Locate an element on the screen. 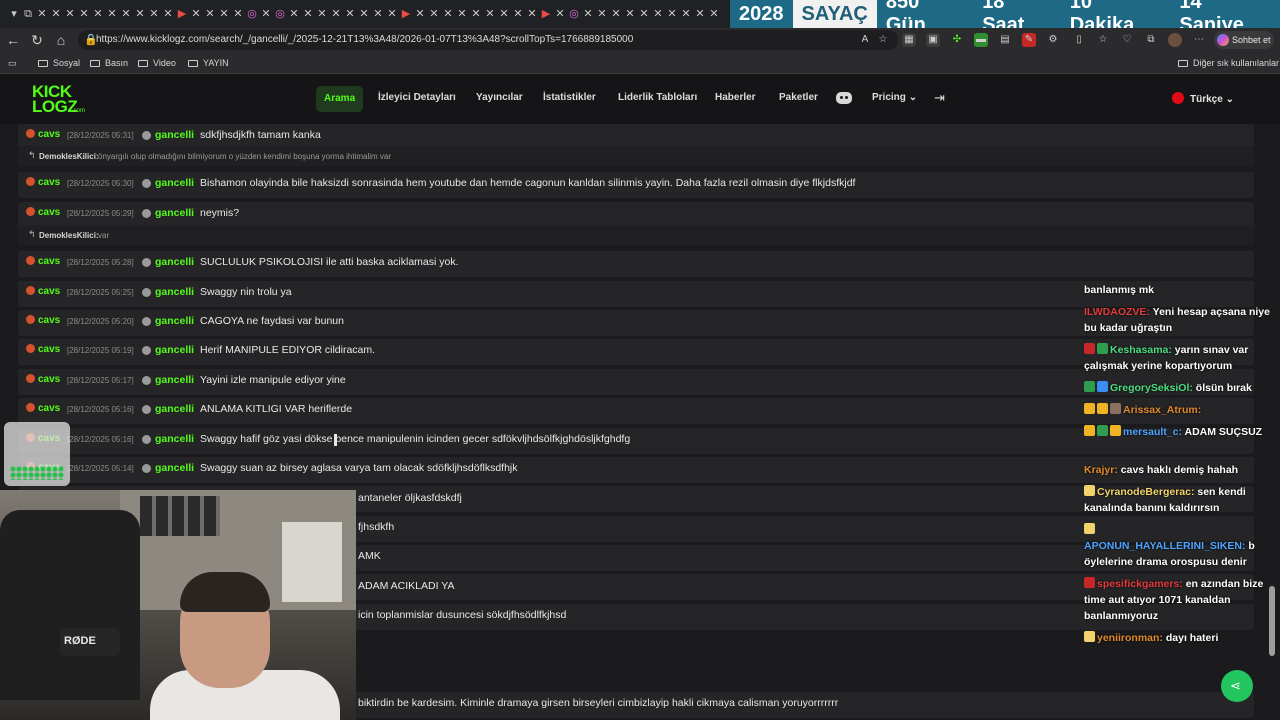 This screenshot has height=720, width=1280. browser-essentials-icon: ♡ is located at coordinates (1127, 40).